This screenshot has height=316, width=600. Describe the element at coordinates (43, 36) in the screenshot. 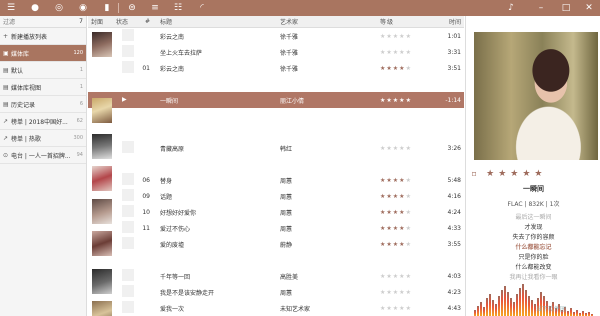

I see `sidebar-item-new-playlist: + 新建播放列表` at that location.